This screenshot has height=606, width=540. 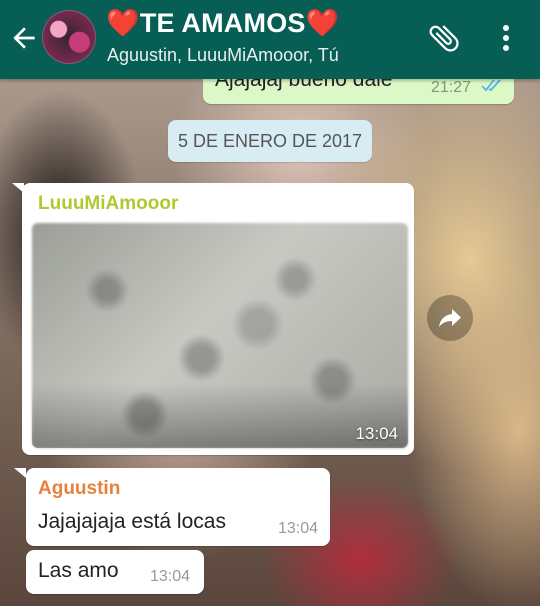 I want to click on more-vert-icon, so click(x=506, y=38).